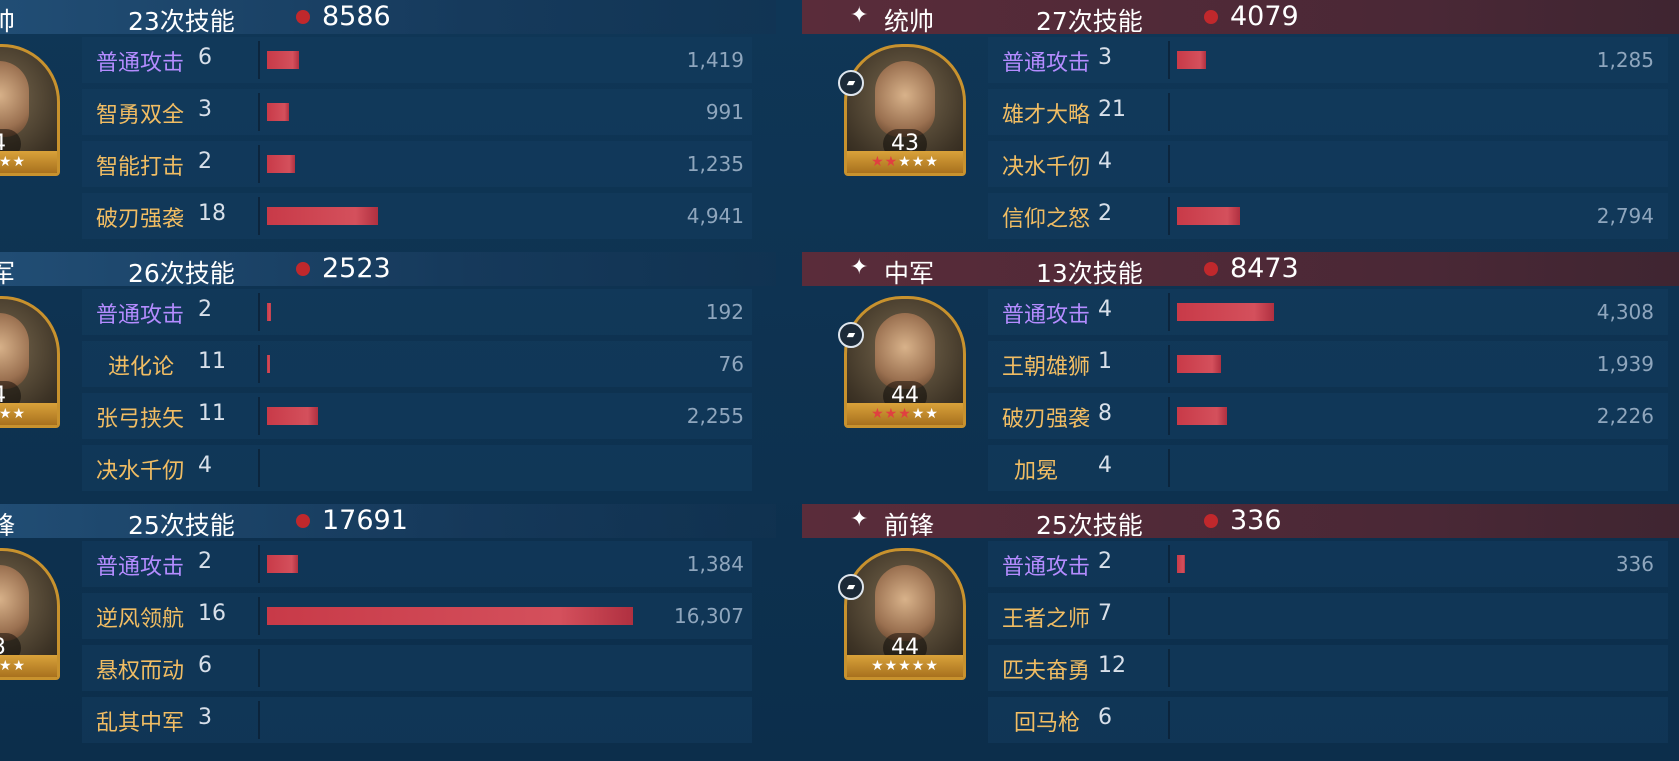 This screenshot has height=761, width=1679. What do you see at coordinates (30, 614) in the screenshot?
I see `hero-portrait: 3★★★★` at bounding box center [30, 614].